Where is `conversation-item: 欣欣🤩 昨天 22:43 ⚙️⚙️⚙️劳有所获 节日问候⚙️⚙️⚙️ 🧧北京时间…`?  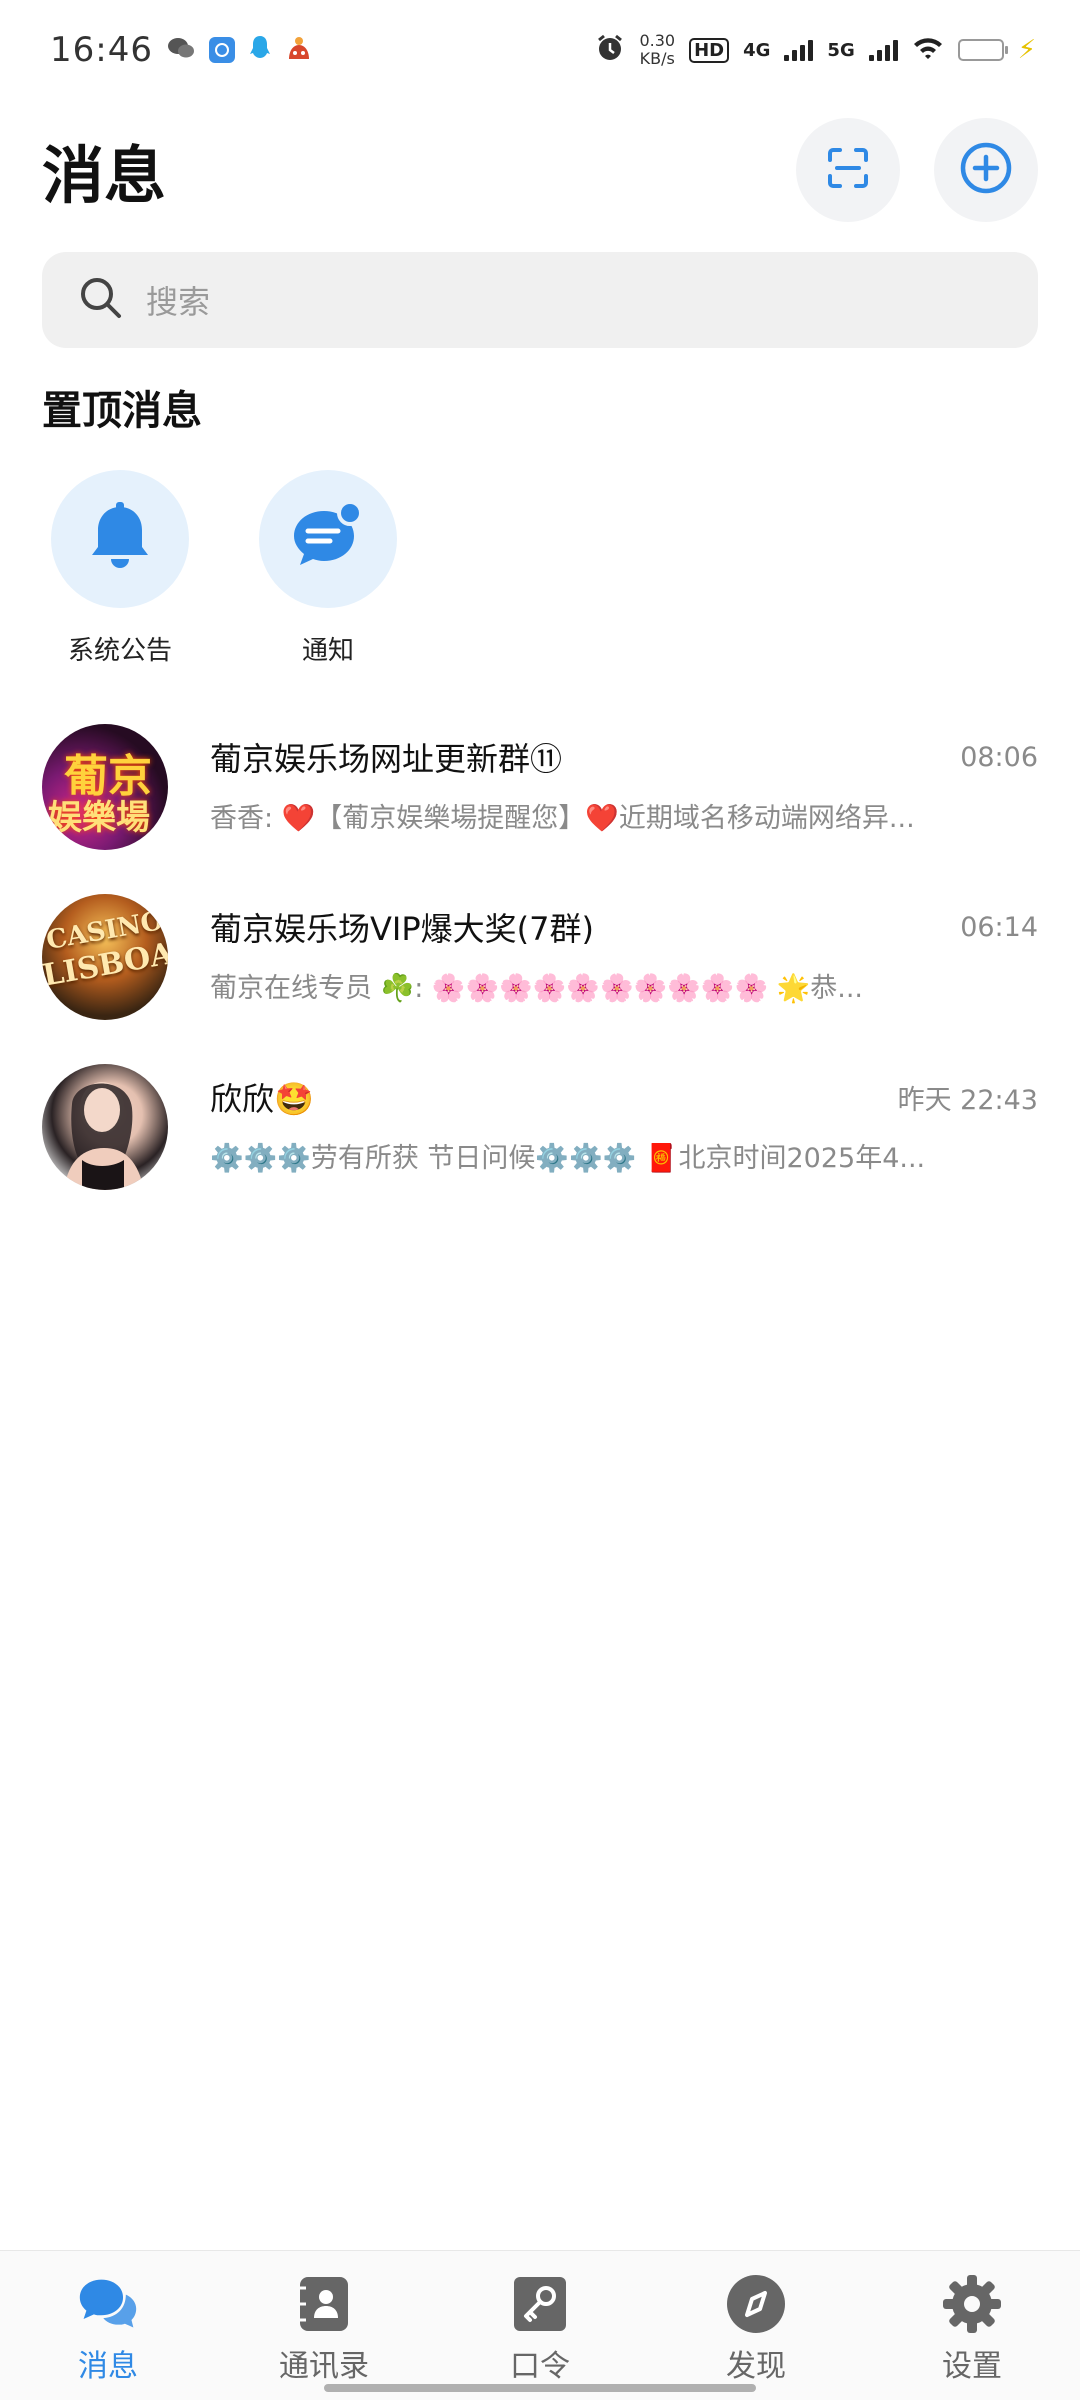 conversation-item: 欣欣🤩 昨天 22:43 ⚙️⚙️⚙️劳有所获 节日问候⚙️⚙️⚙️ 🧧北京时间… is located at coordinates (540, 1127).